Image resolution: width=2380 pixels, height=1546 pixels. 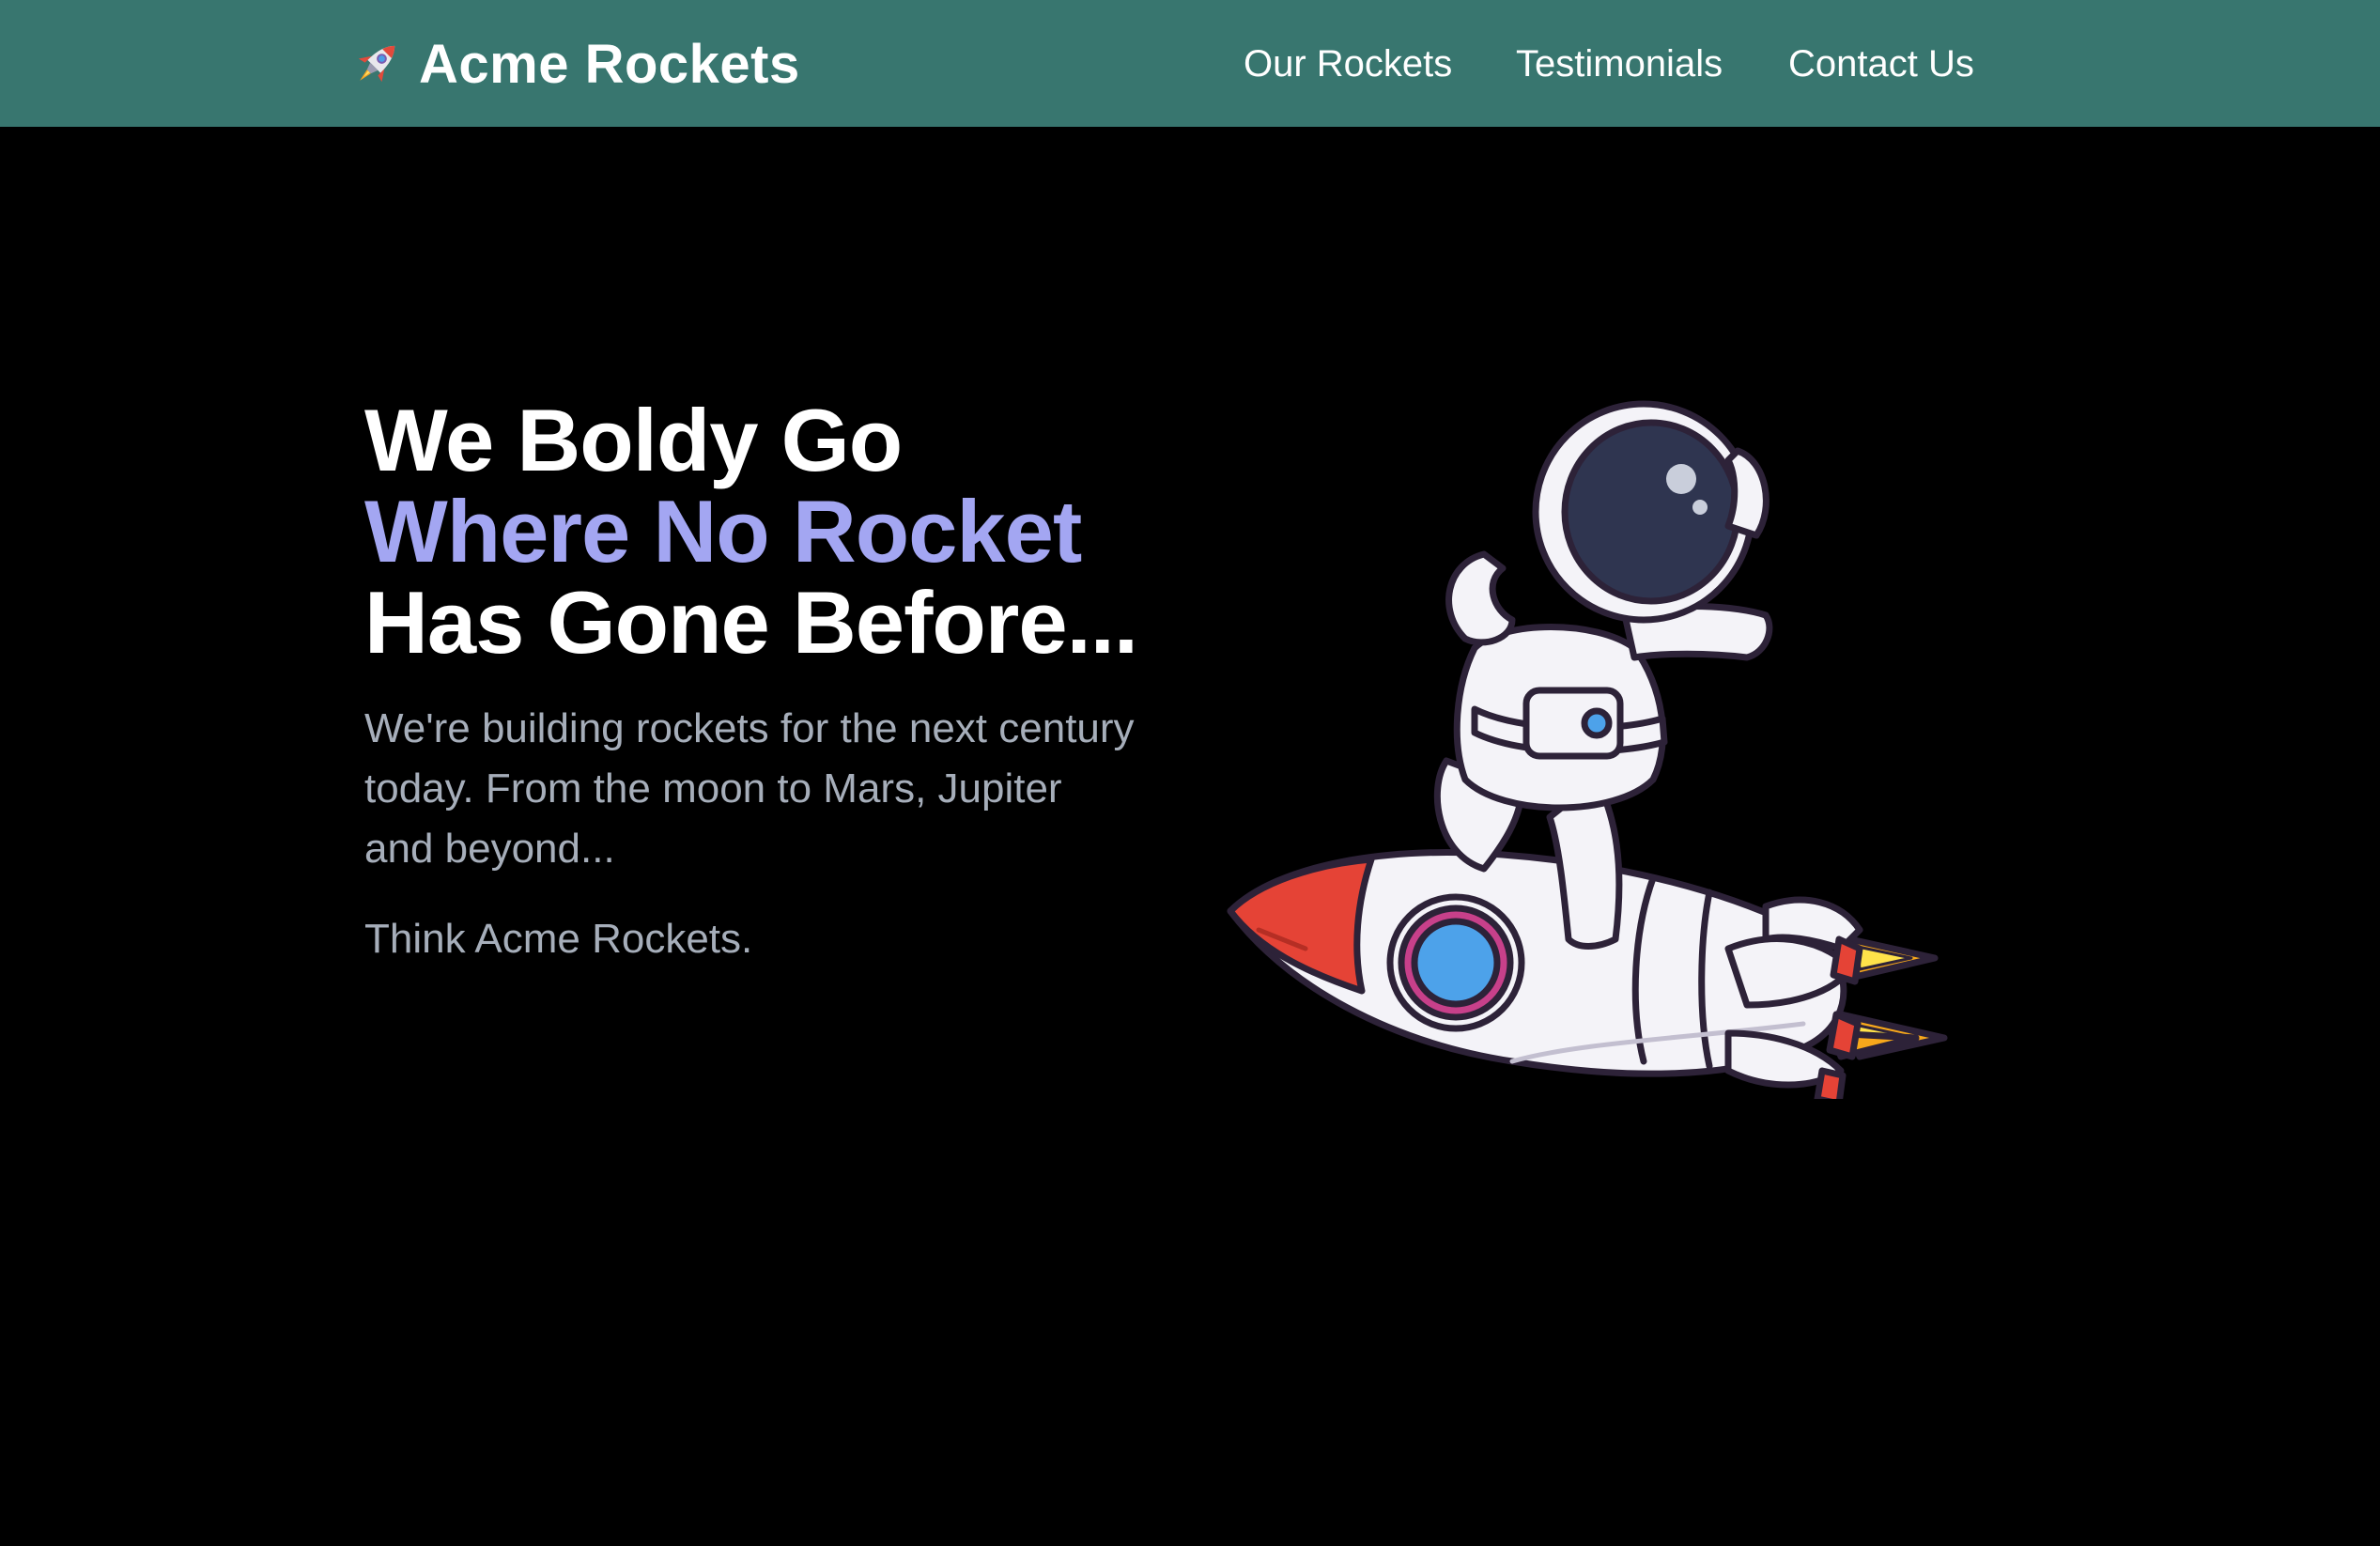 I want to click on rocket-body, so click(x=1545, y=974).